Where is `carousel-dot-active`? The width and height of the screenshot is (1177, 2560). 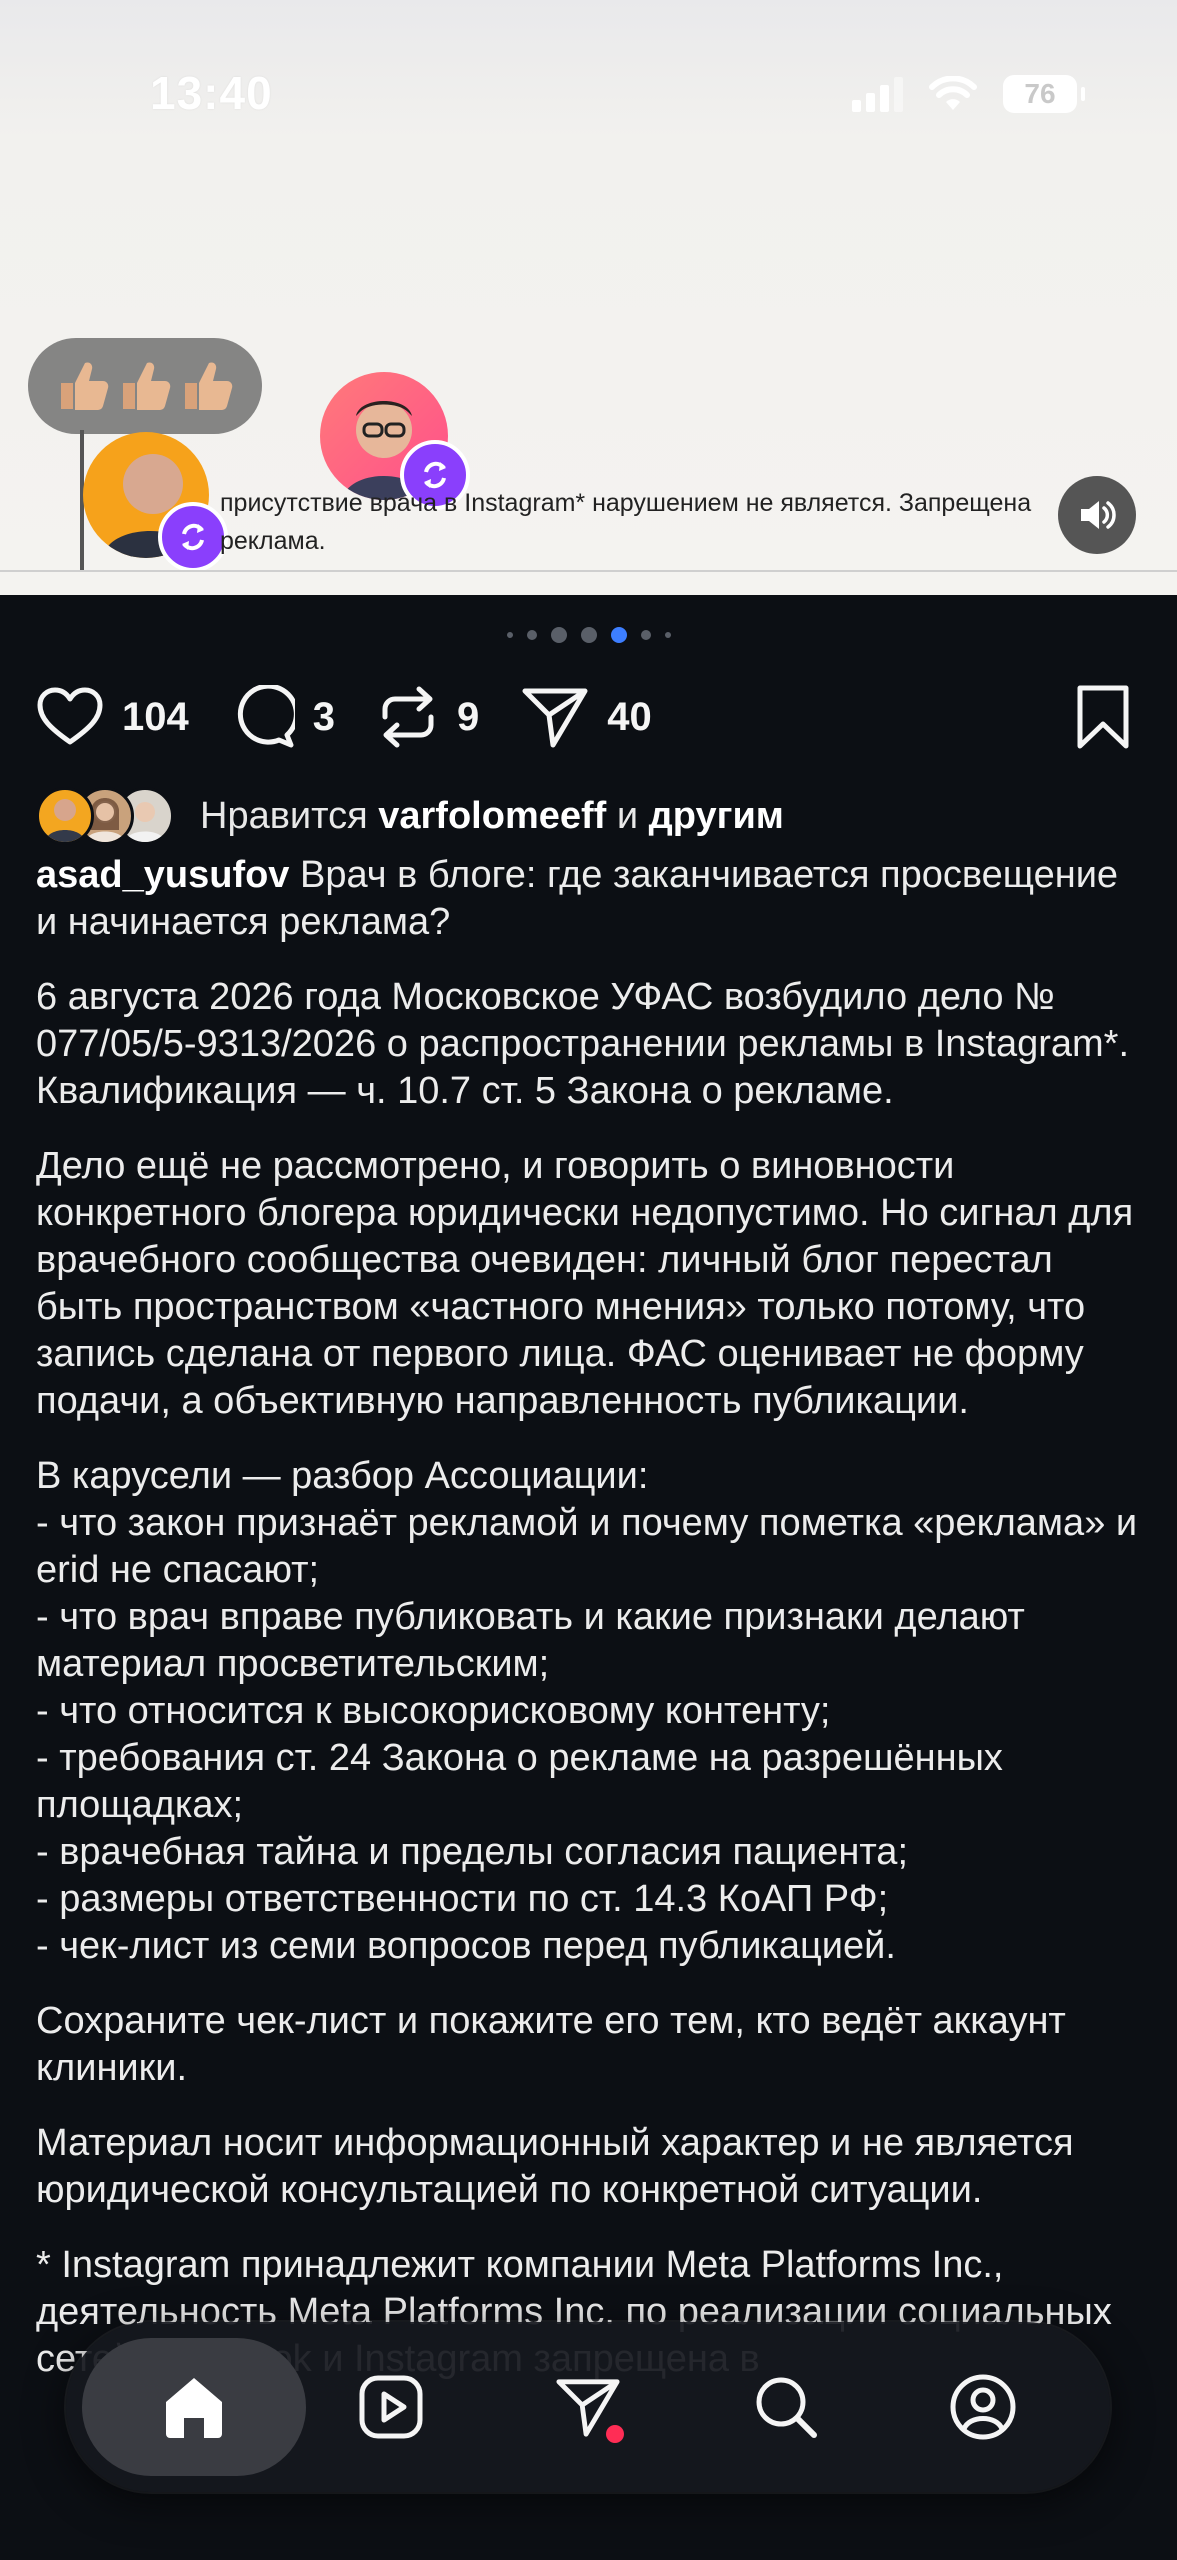 carousel-dot-active is located at coordinates (618, 635).